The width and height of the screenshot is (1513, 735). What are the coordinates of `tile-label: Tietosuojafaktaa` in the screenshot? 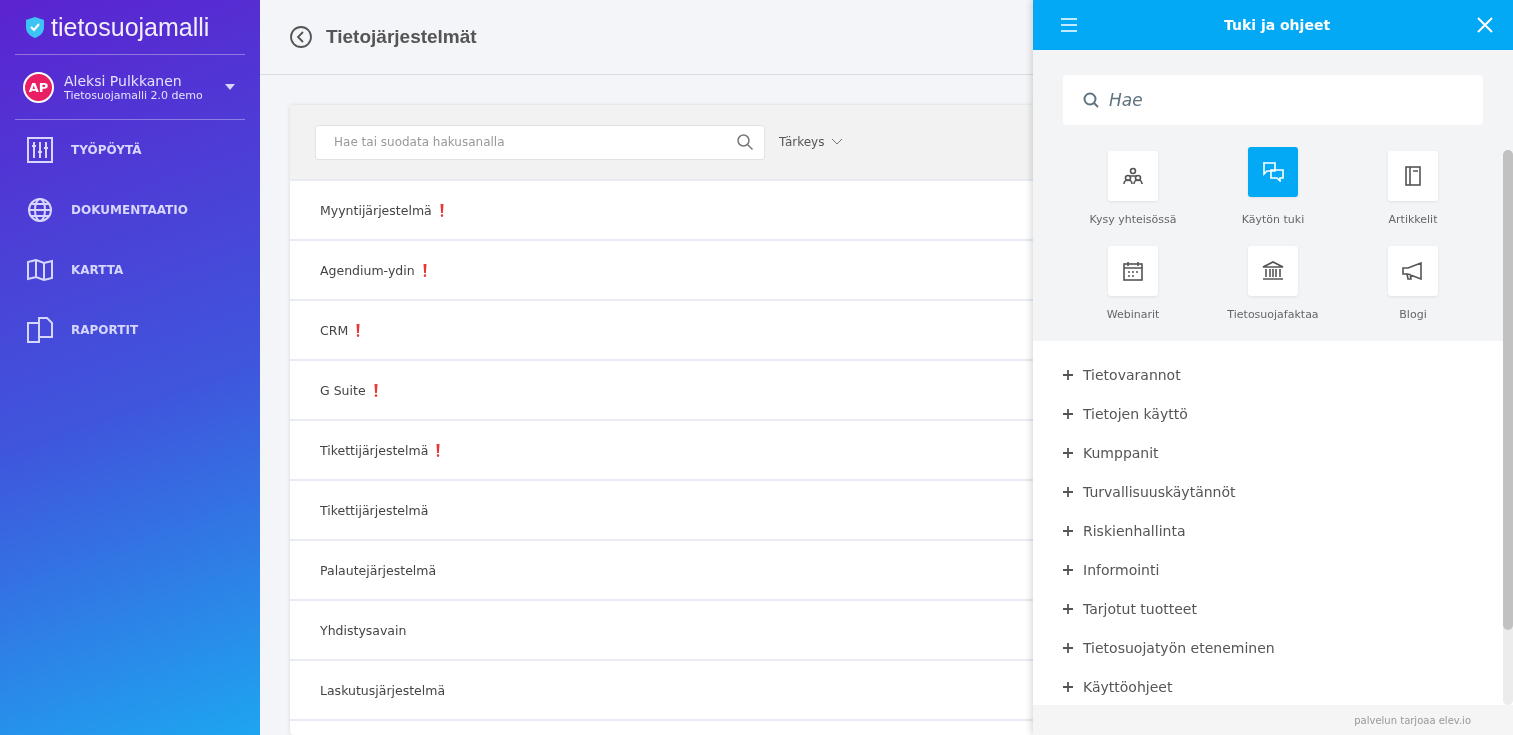 It's located at (1273, 314).